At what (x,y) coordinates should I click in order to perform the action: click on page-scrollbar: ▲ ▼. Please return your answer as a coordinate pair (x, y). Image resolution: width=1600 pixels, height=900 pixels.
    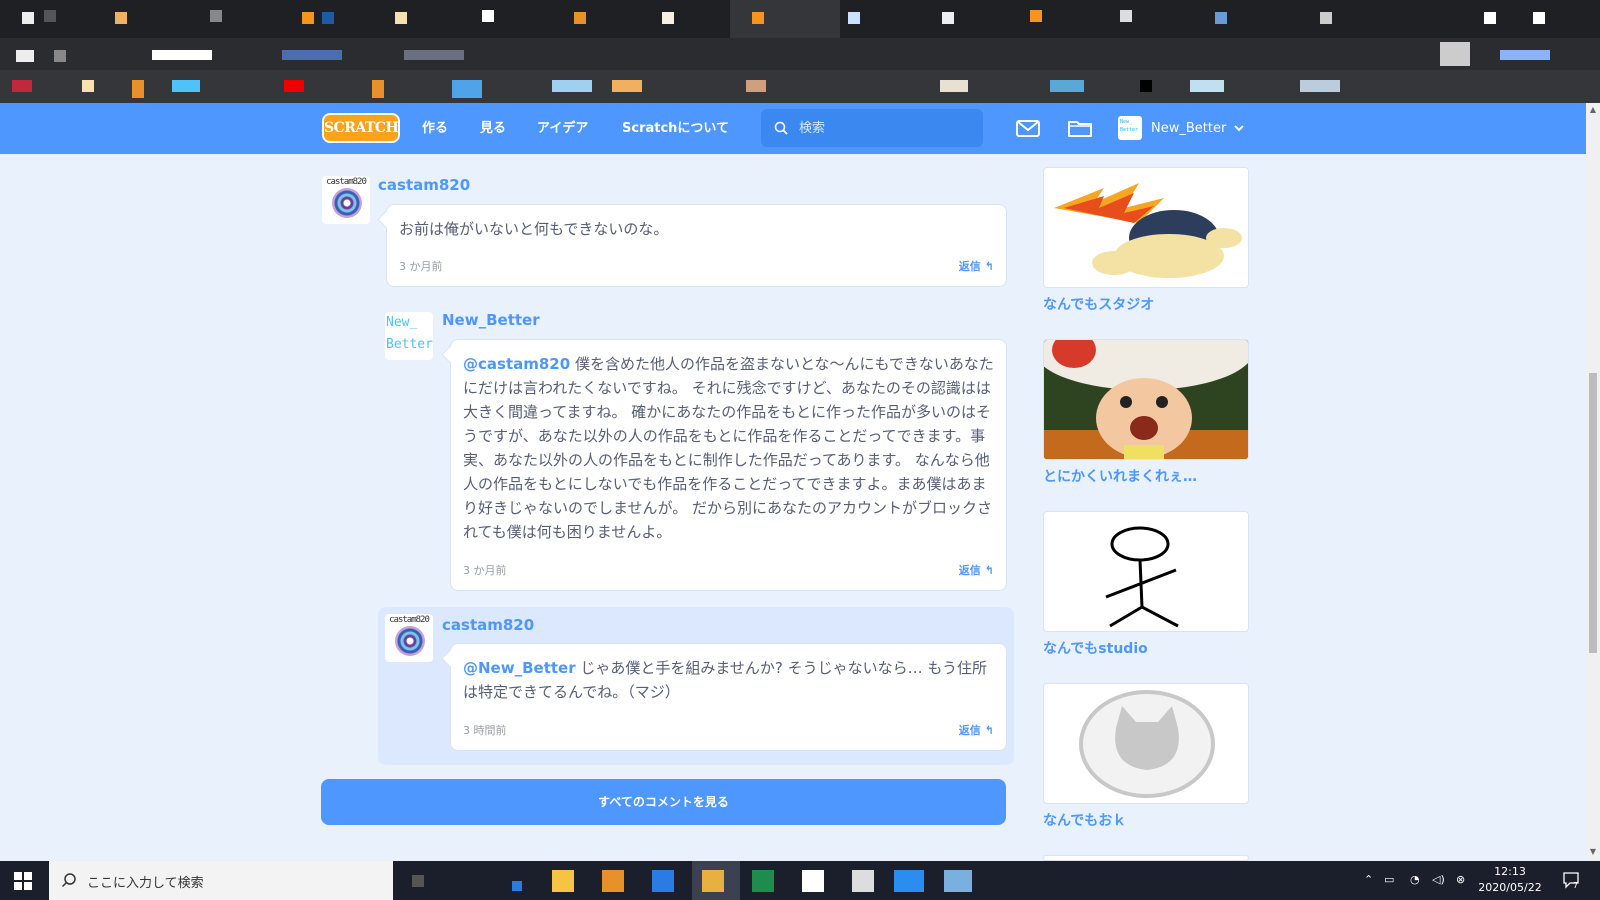
    Looking at the image, I should click on (1593, 482).